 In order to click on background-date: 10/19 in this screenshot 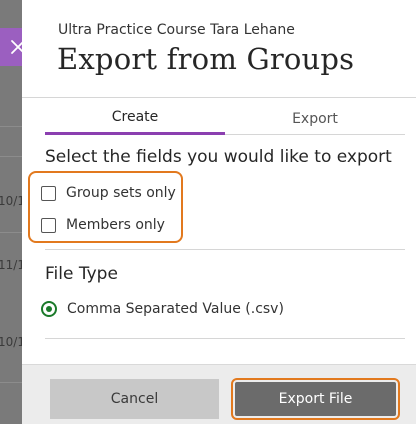, I will do `click(11, 342)`.